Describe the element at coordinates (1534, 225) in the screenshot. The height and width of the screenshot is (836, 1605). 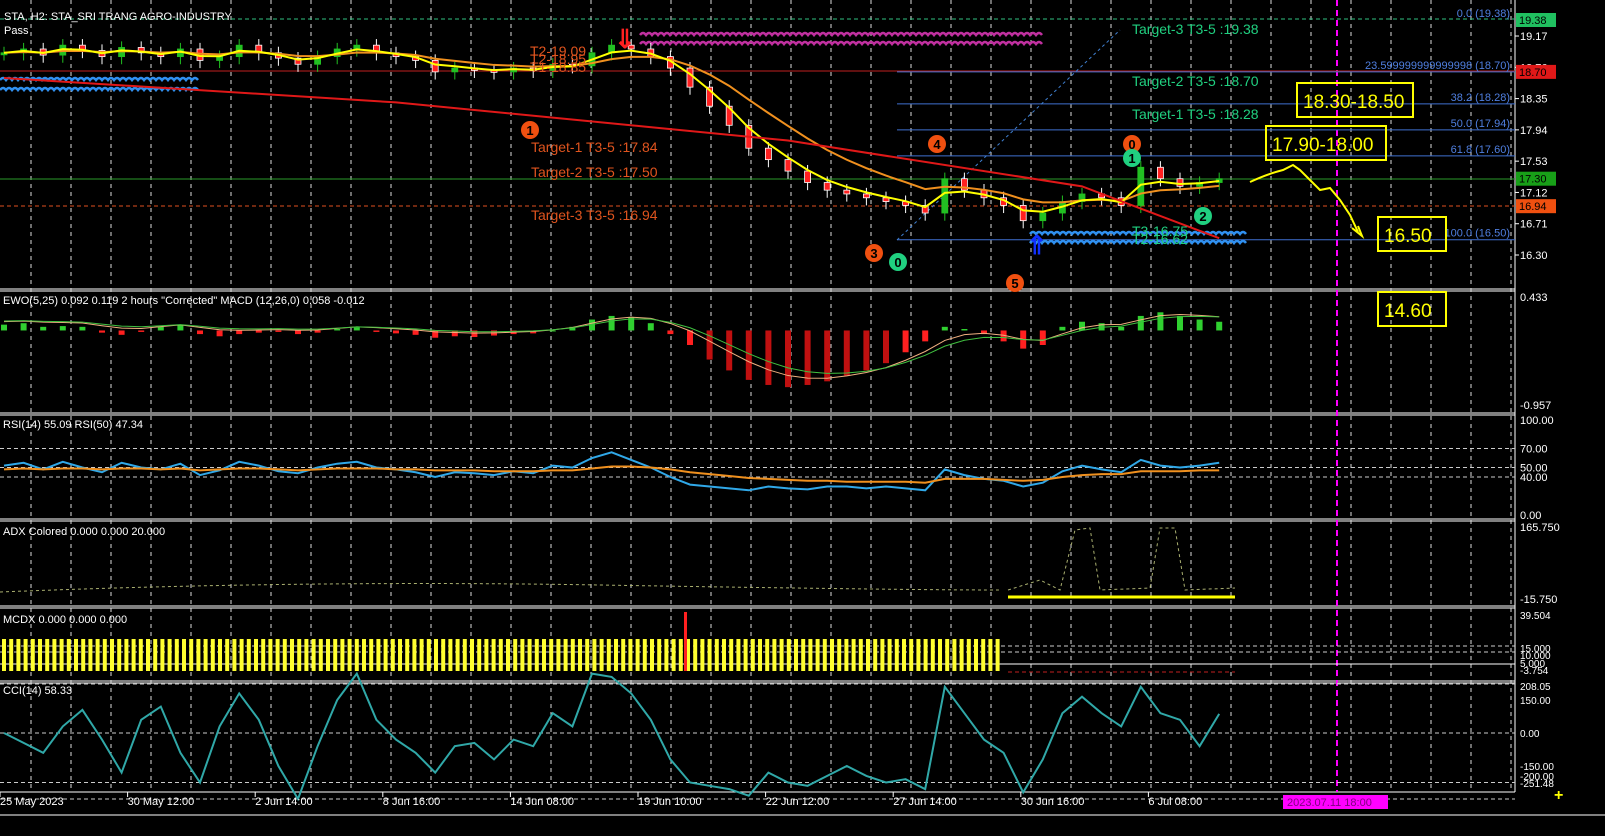
I see `price-tick-label: 16.71` at that location.